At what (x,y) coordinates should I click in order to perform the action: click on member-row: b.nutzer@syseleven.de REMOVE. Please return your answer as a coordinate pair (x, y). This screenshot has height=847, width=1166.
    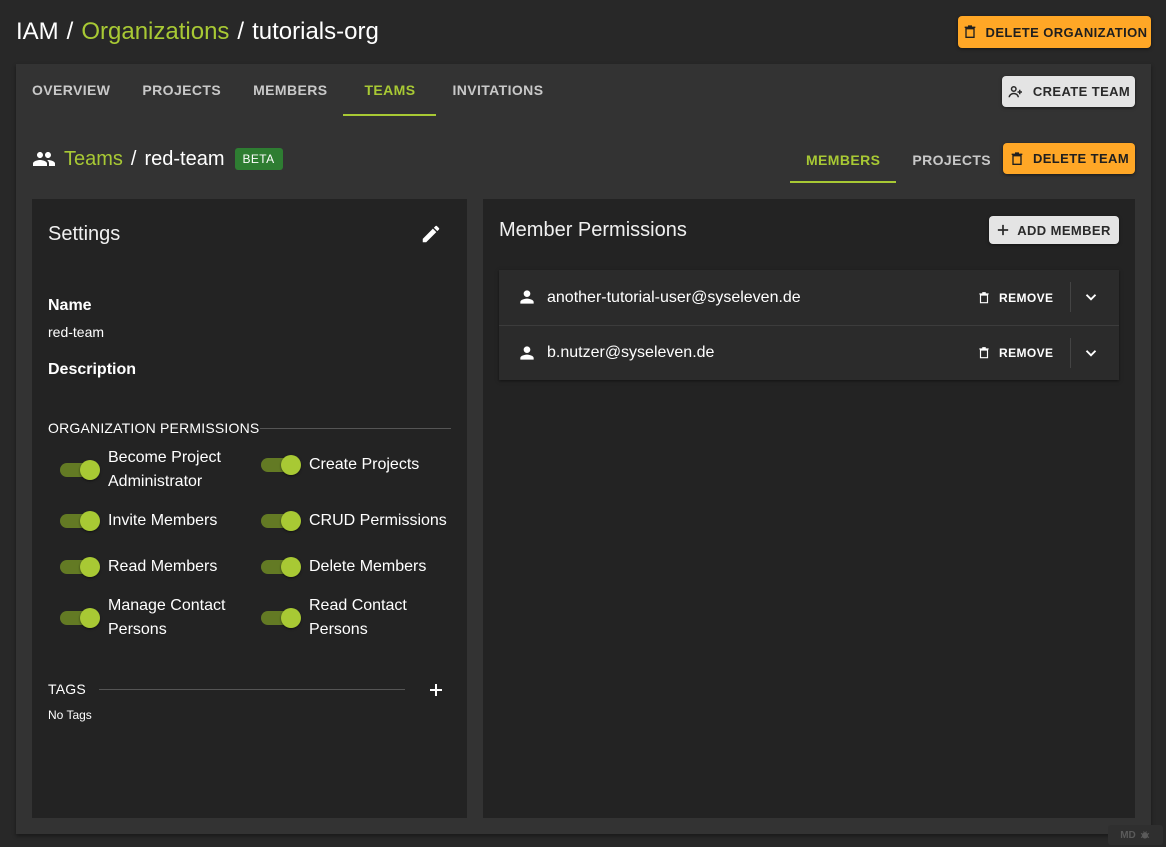
    Looking at the image, I should click on (809, 352).